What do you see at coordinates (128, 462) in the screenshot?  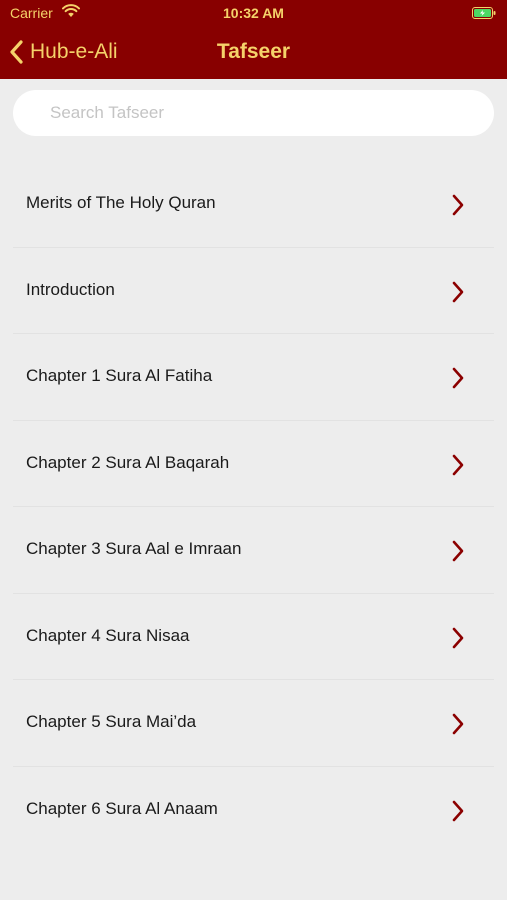 I see `list-item-label: Chapter 2 Sura Al Baqarah` at bounding box center [128, 462].